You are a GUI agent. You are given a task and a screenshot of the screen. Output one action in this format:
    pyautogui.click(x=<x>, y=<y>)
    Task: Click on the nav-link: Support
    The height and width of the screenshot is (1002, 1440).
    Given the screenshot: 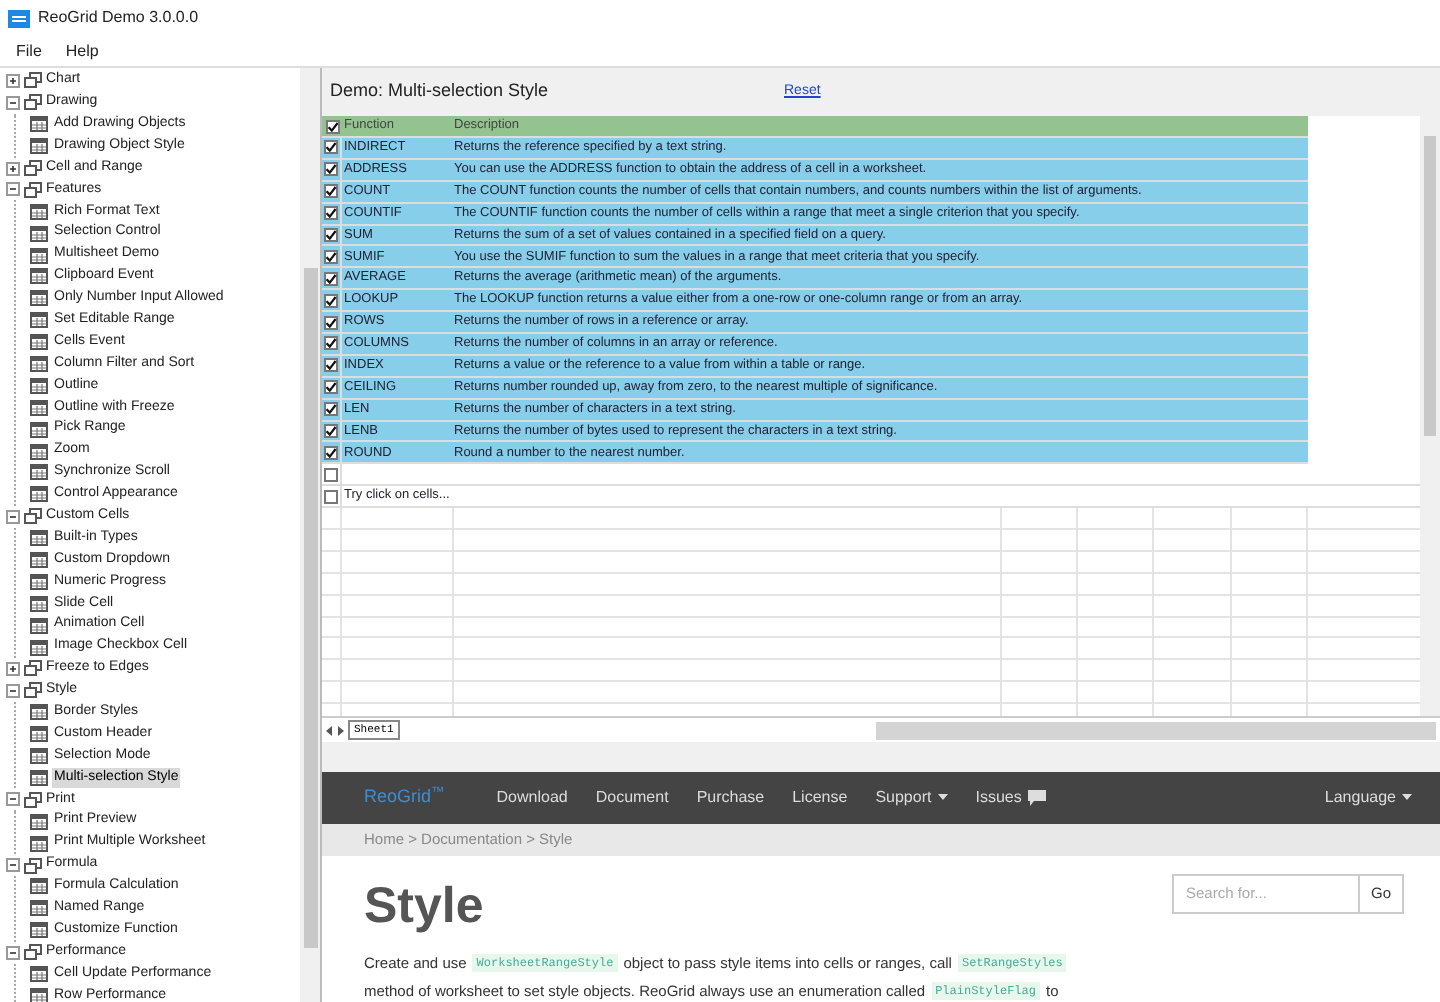 What is the action you would take?
    pyautogui.click(x=911, y=797)
    